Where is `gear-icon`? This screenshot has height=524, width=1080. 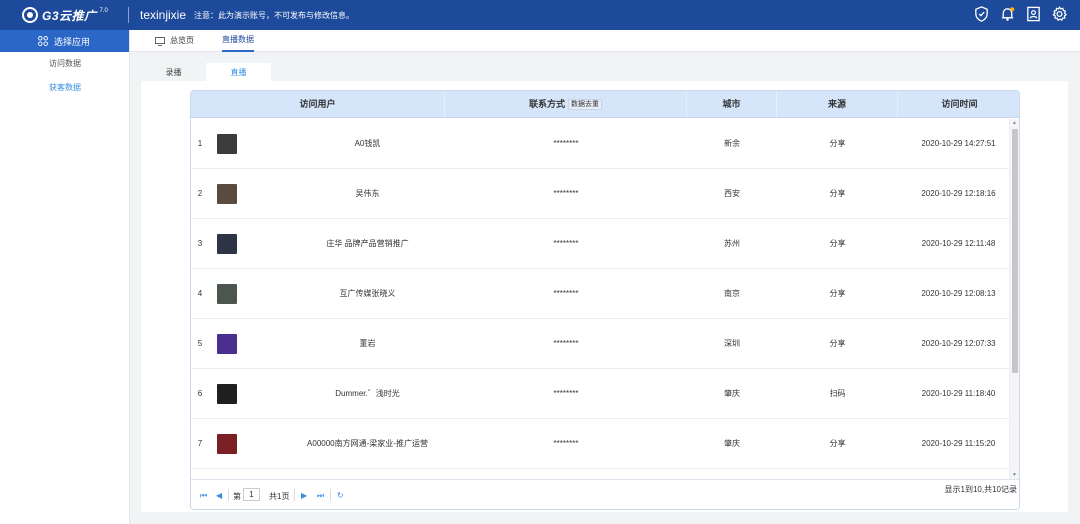 gear-icon is located at coordinates (1059, 14).